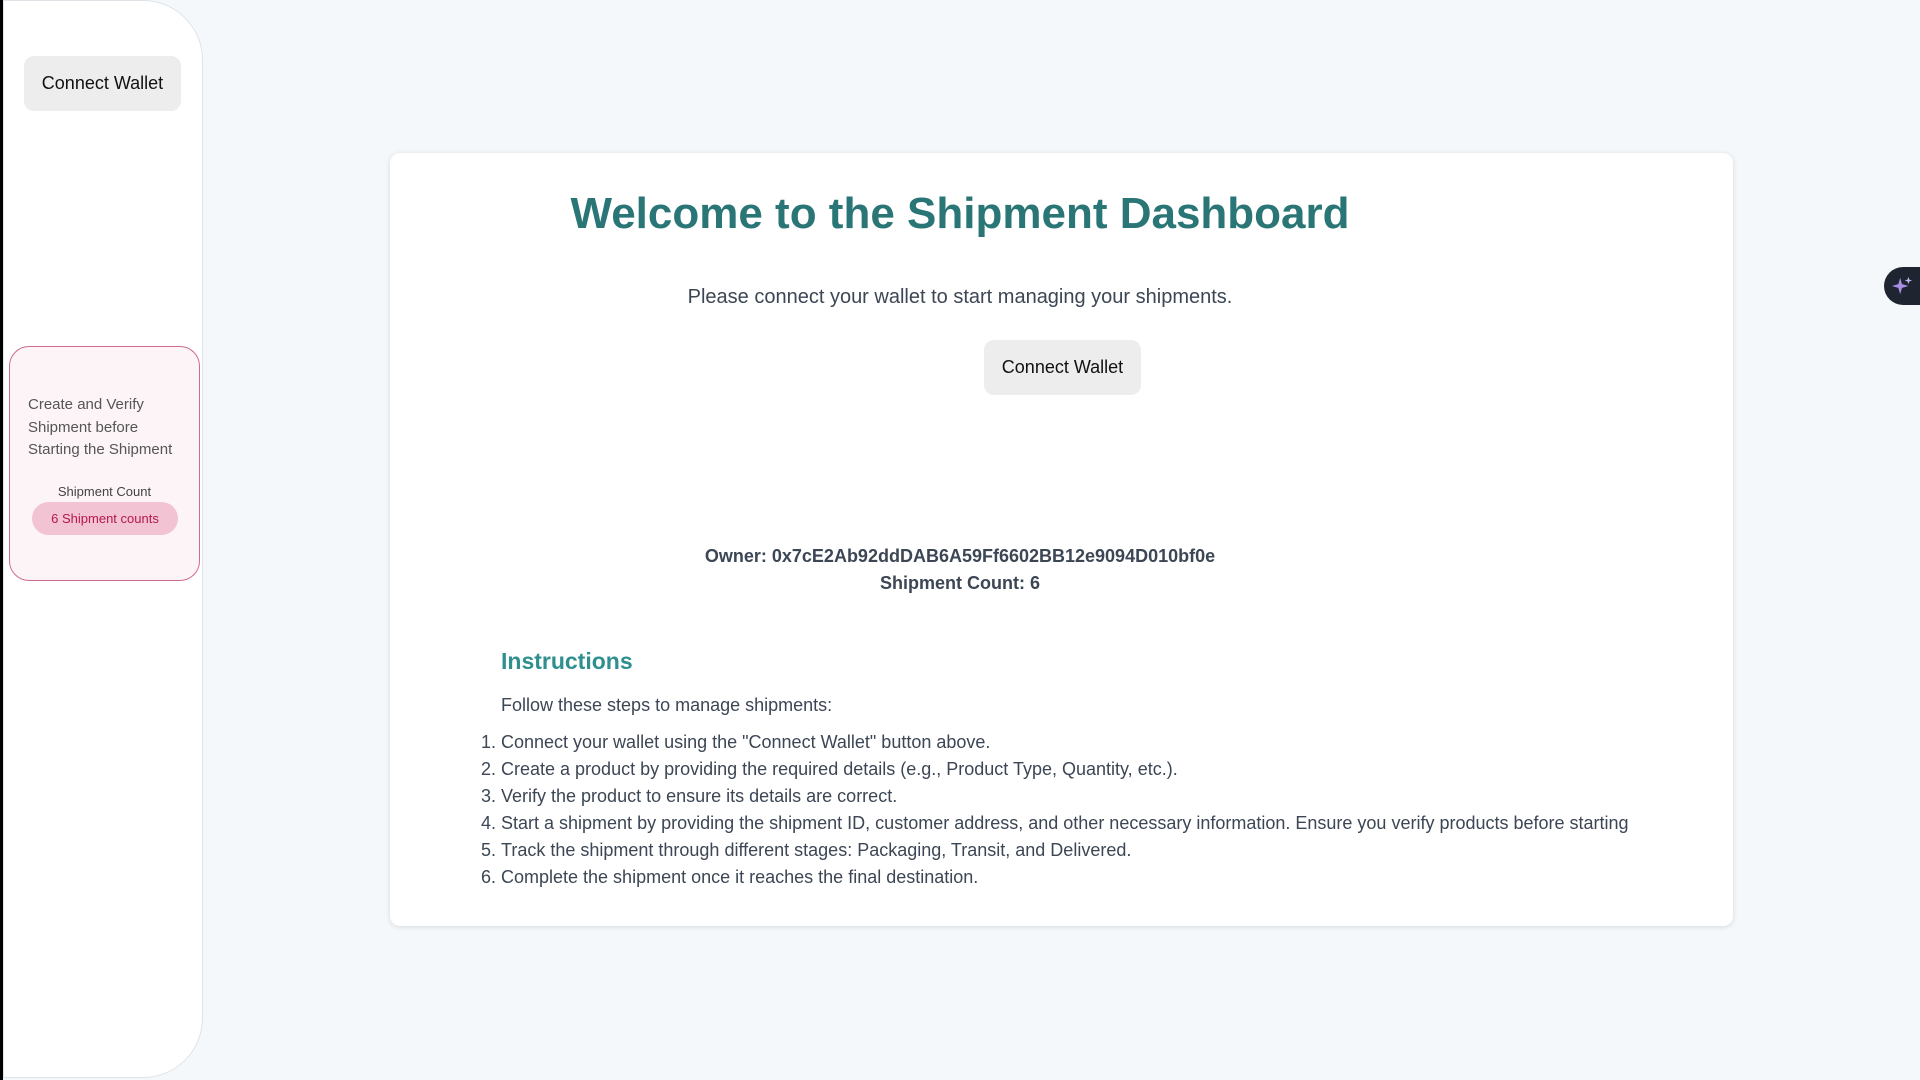  I want to click on connect-wallet-button: Connect Wallet, so click(1062, 367).